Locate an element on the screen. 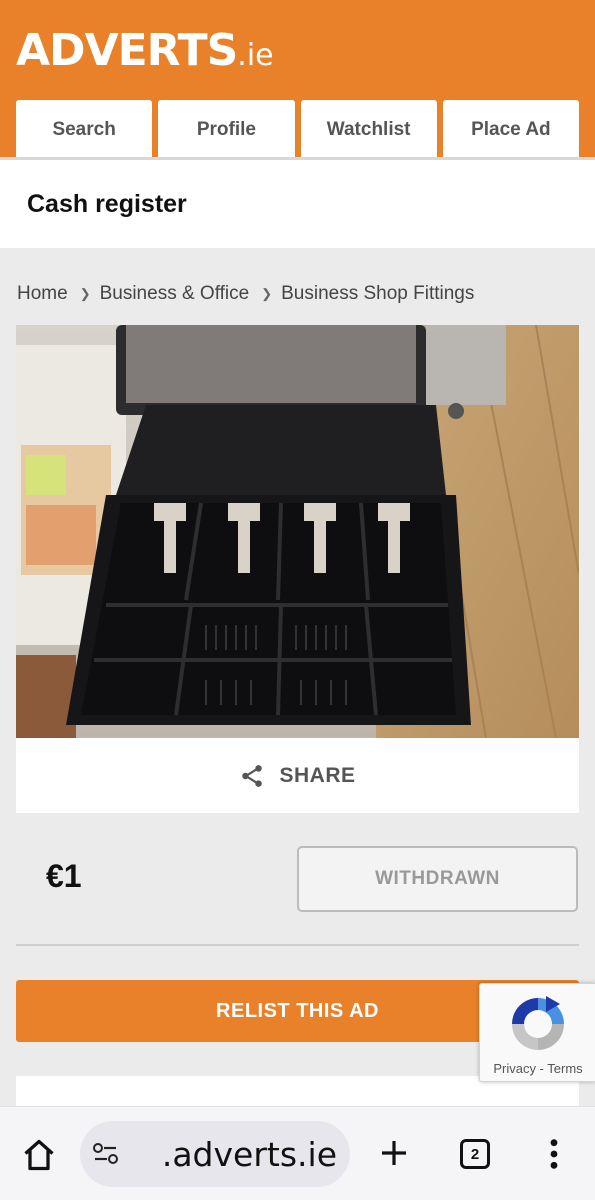 Image resolution: width=595 pixels, height=1200 pixels. breadcrumb-subcategory-link: Business Shop Fittings is located at coordinates (377, 294).